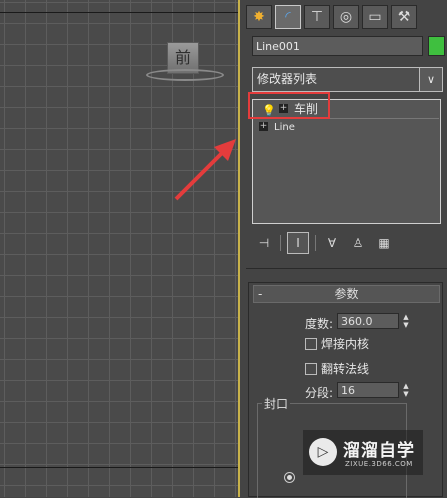 The height and width of the screenshot is (498, 447). I want to click on degrees-input: 360.0, so click(368, 321).